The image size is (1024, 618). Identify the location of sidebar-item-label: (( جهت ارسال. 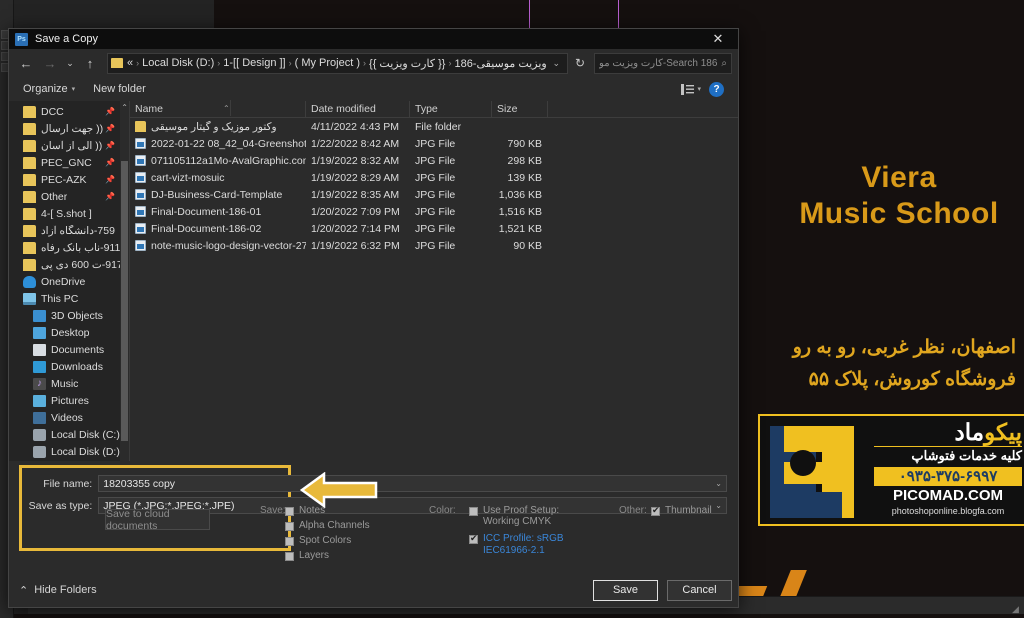
(72, 128).